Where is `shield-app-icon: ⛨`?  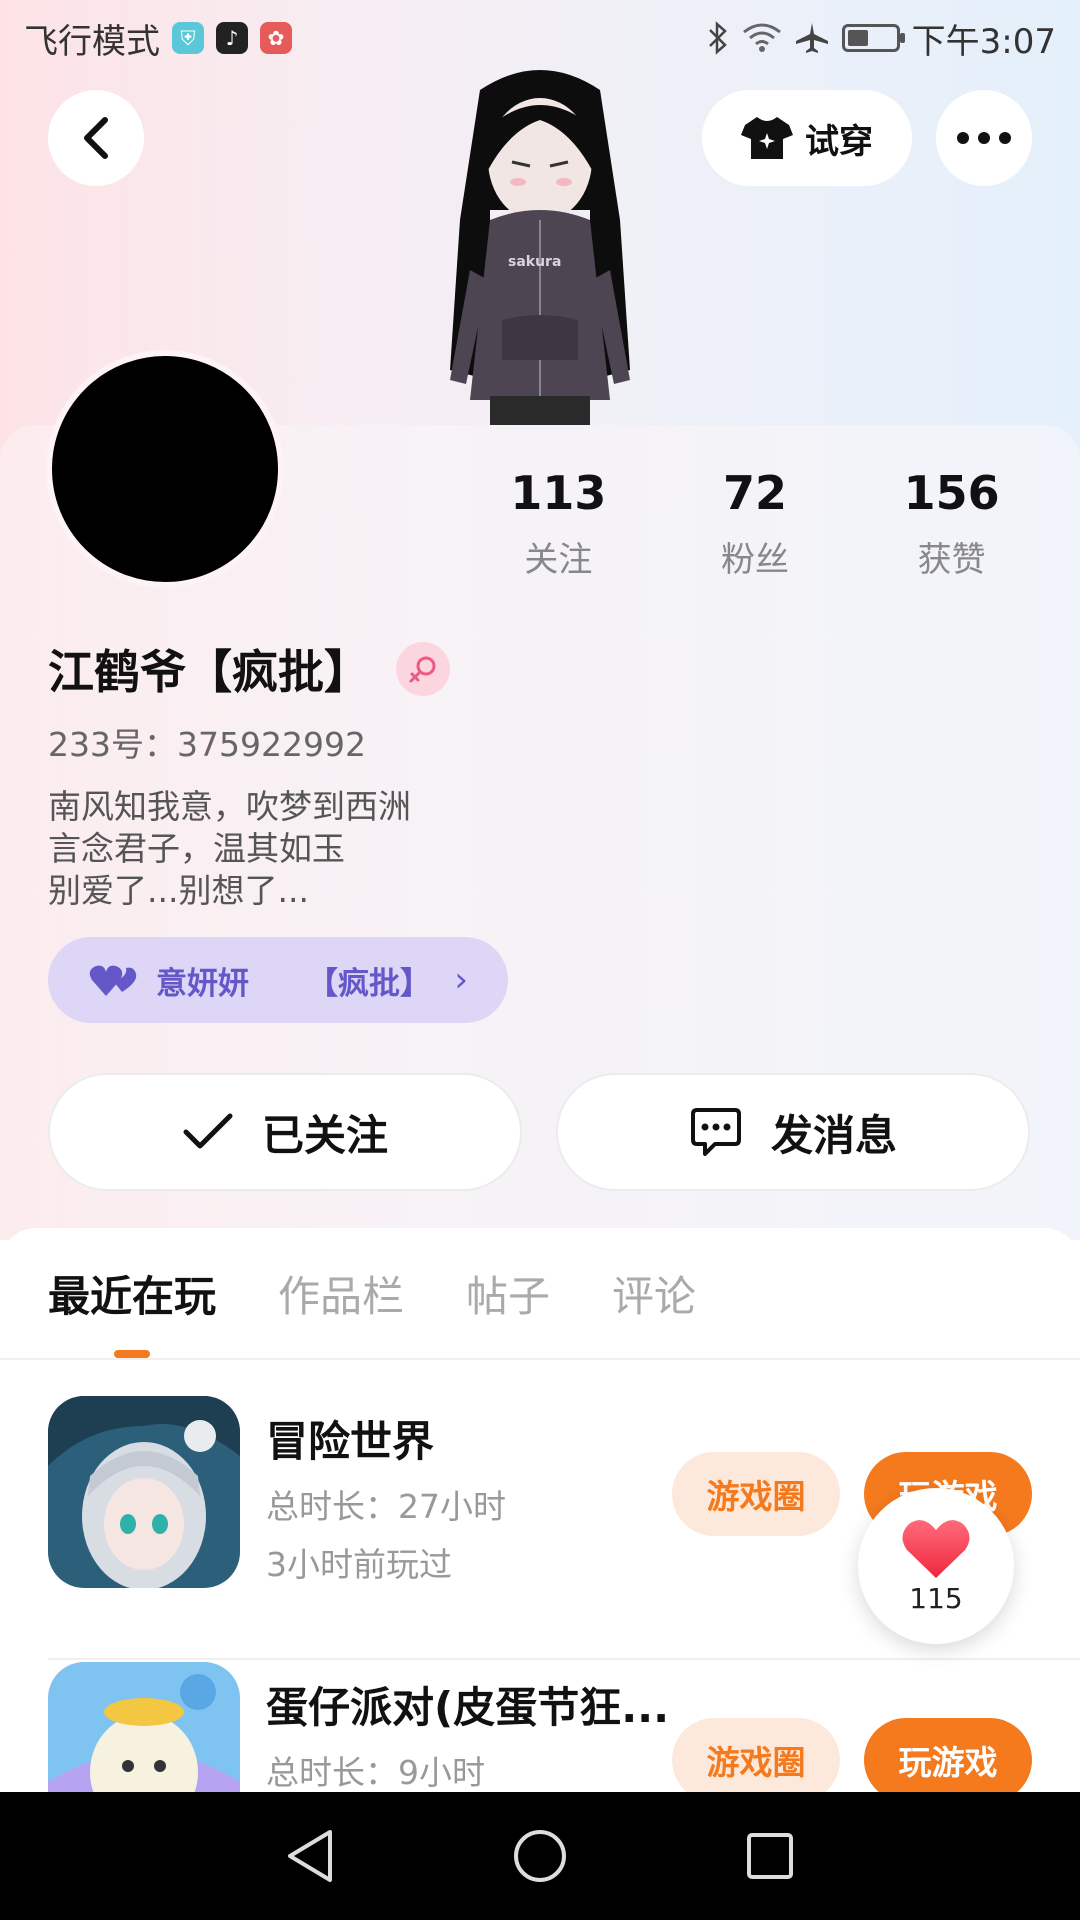 shield-app-icon: ⛨ is located at coordinates (188, 38).